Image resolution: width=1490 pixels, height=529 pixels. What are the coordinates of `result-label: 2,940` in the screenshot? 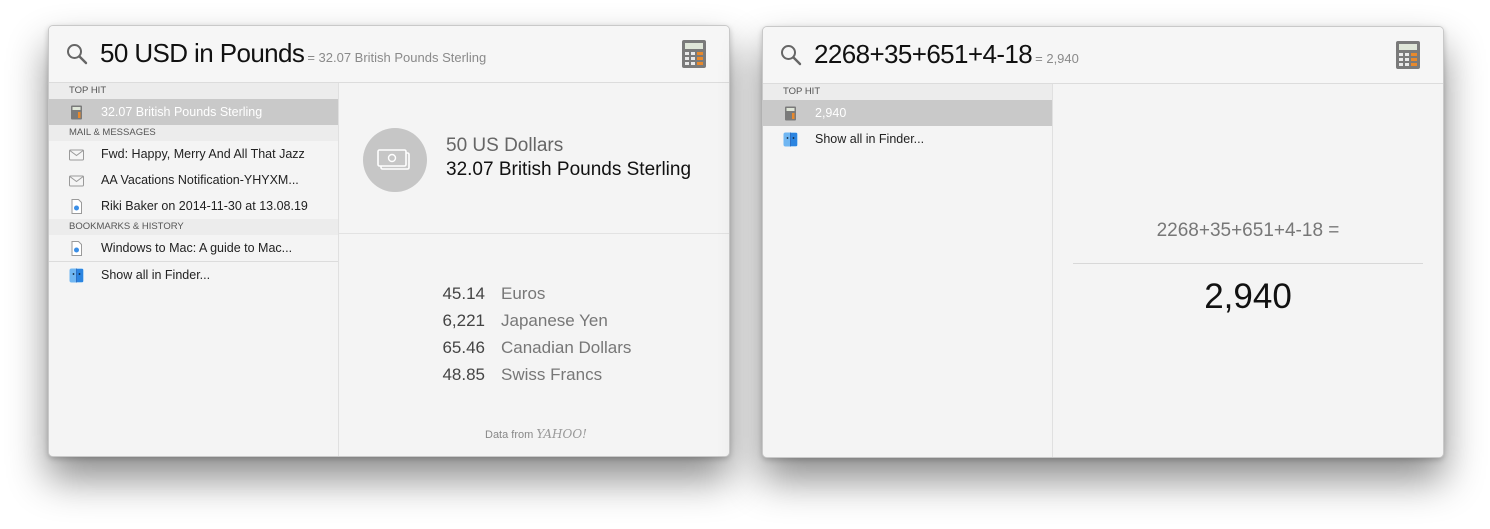 It's located at (831, 113).